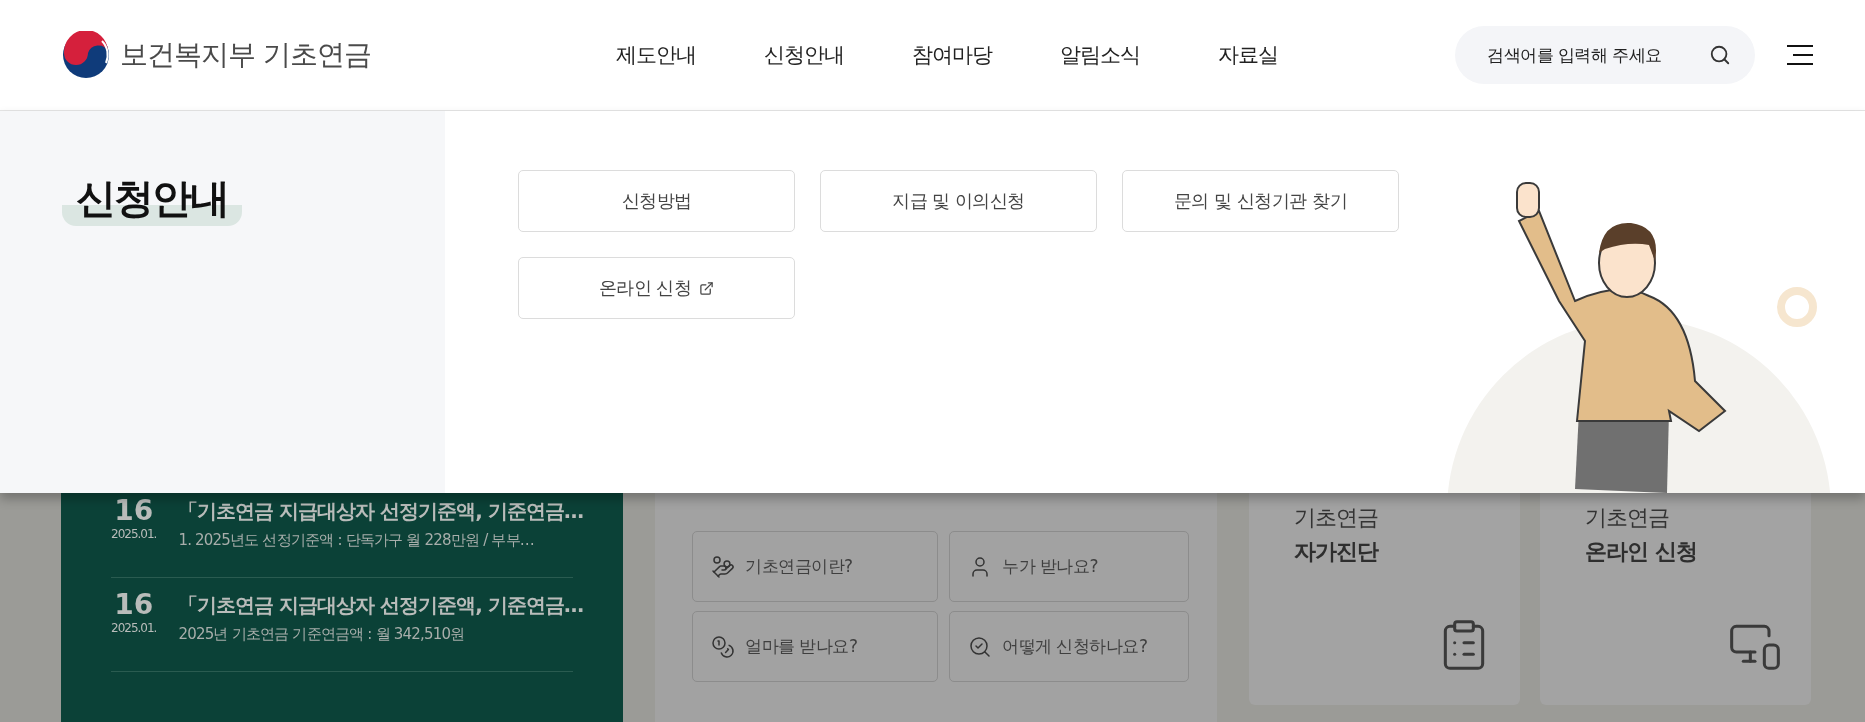  I want to click on search-field: 검색어를 입력해 주세요, so click(1605, 55).